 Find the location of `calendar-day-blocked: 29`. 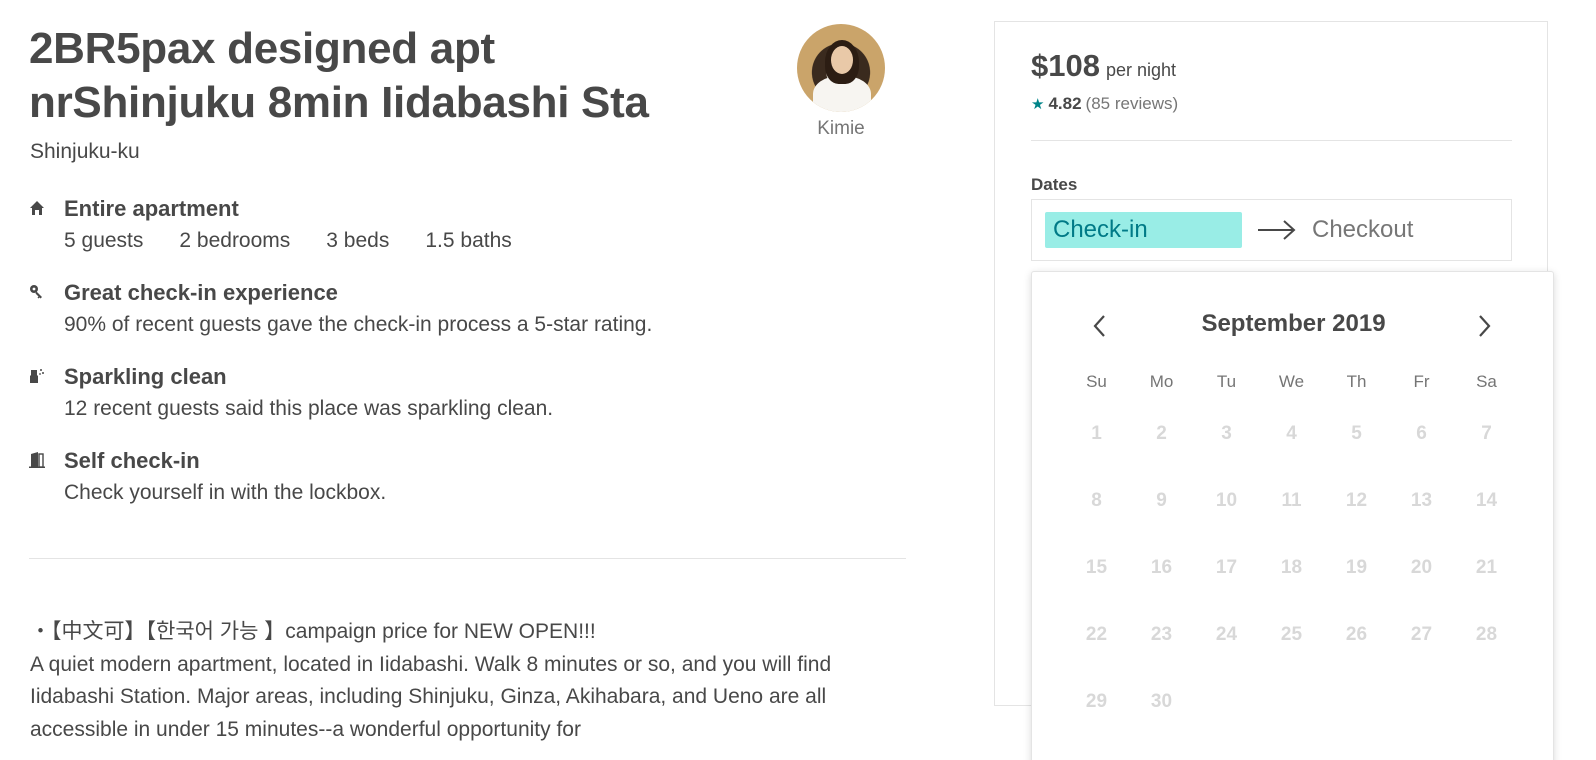

calendar-day-blocked: 29 is located at coordinates (1096, 701).